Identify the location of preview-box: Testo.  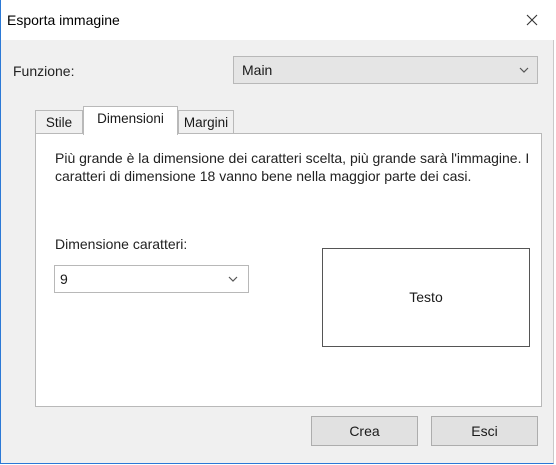
(426, 297).